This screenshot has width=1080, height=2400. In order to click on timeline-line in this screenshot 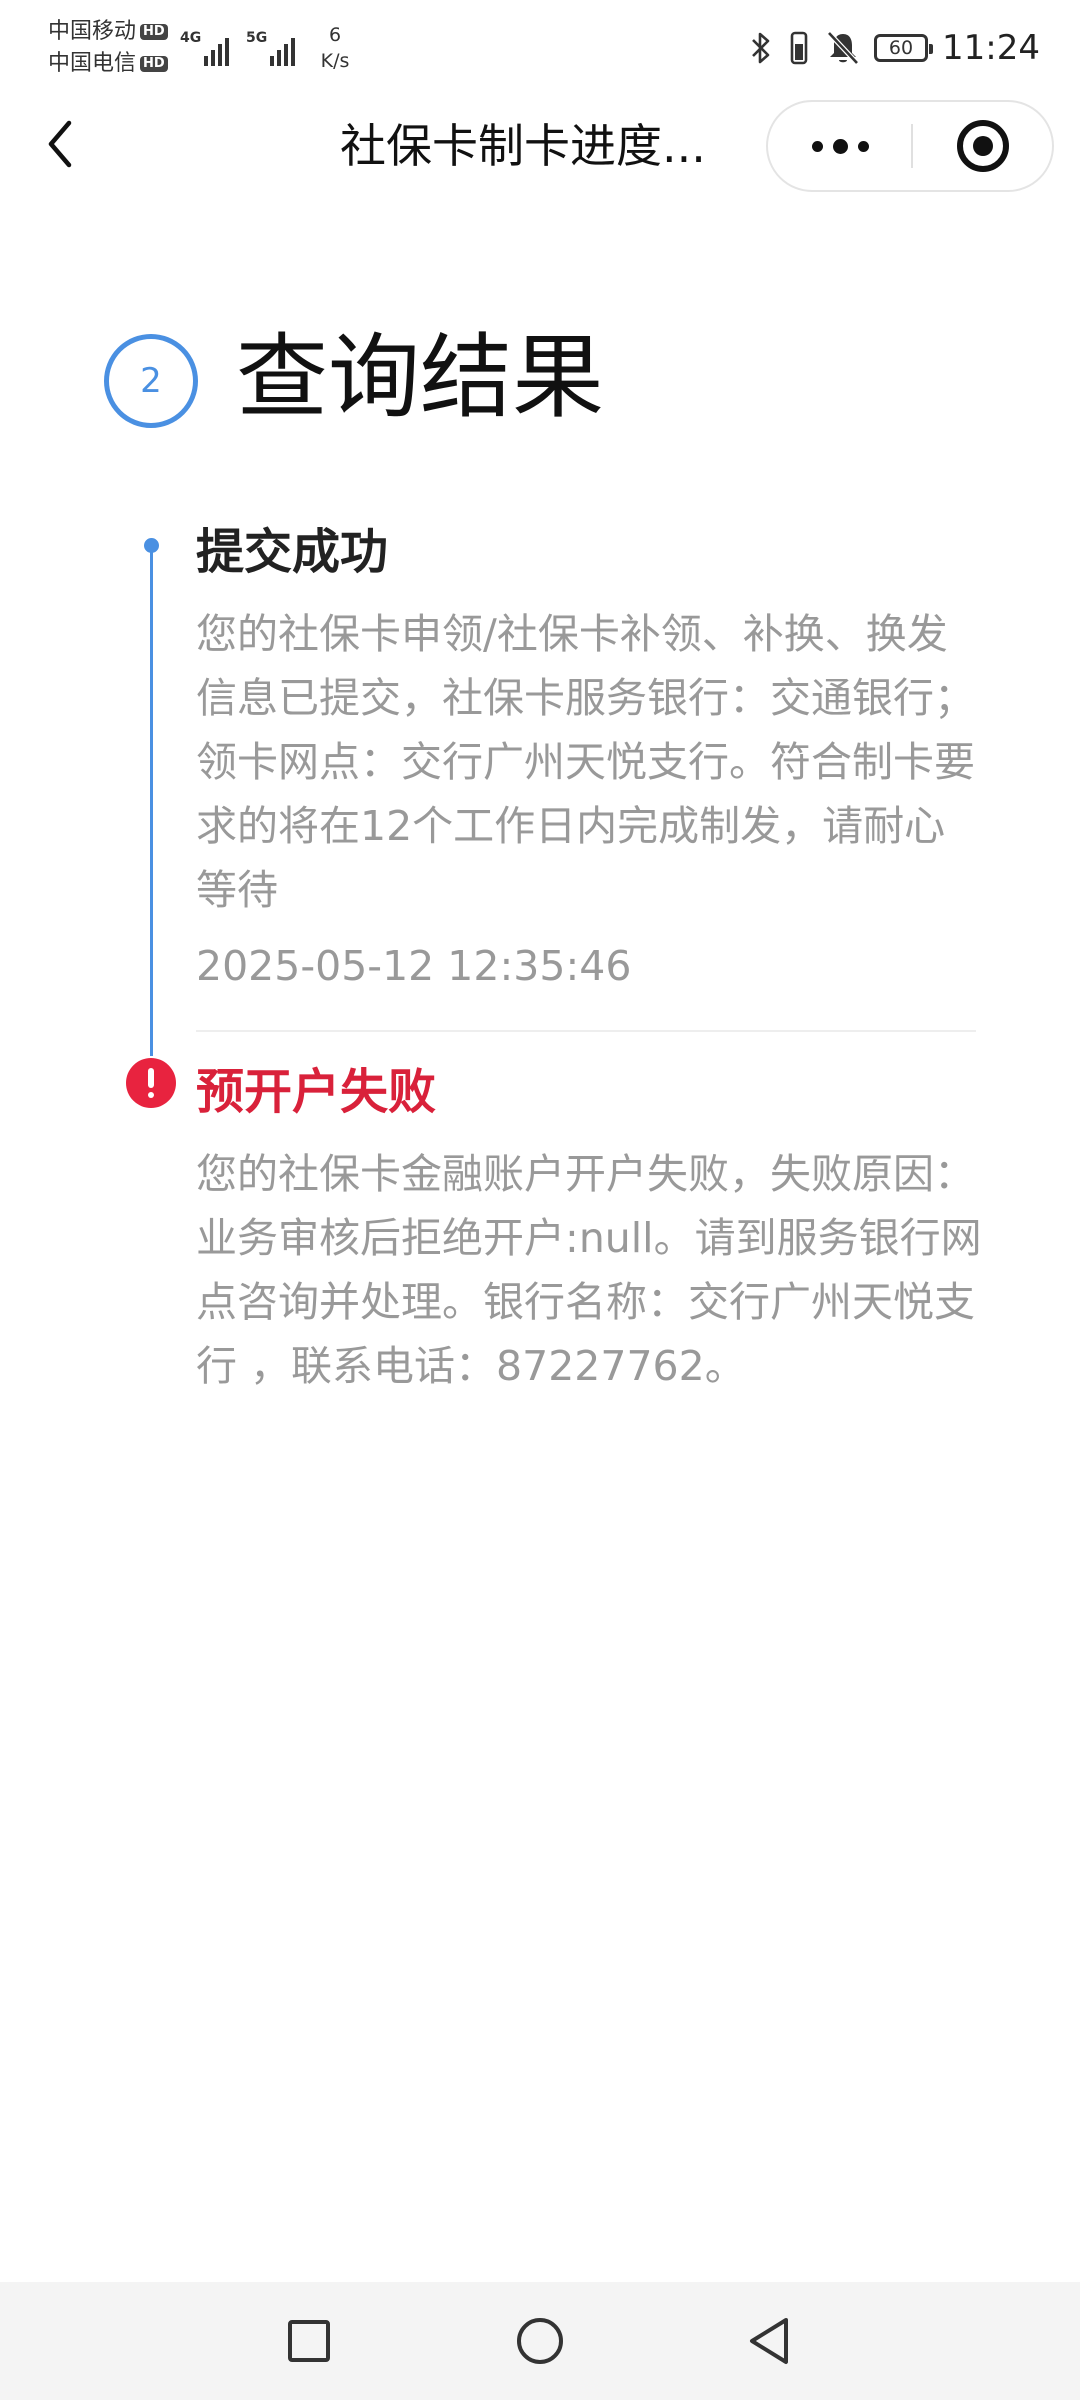, I will do `click(151, 800)`.